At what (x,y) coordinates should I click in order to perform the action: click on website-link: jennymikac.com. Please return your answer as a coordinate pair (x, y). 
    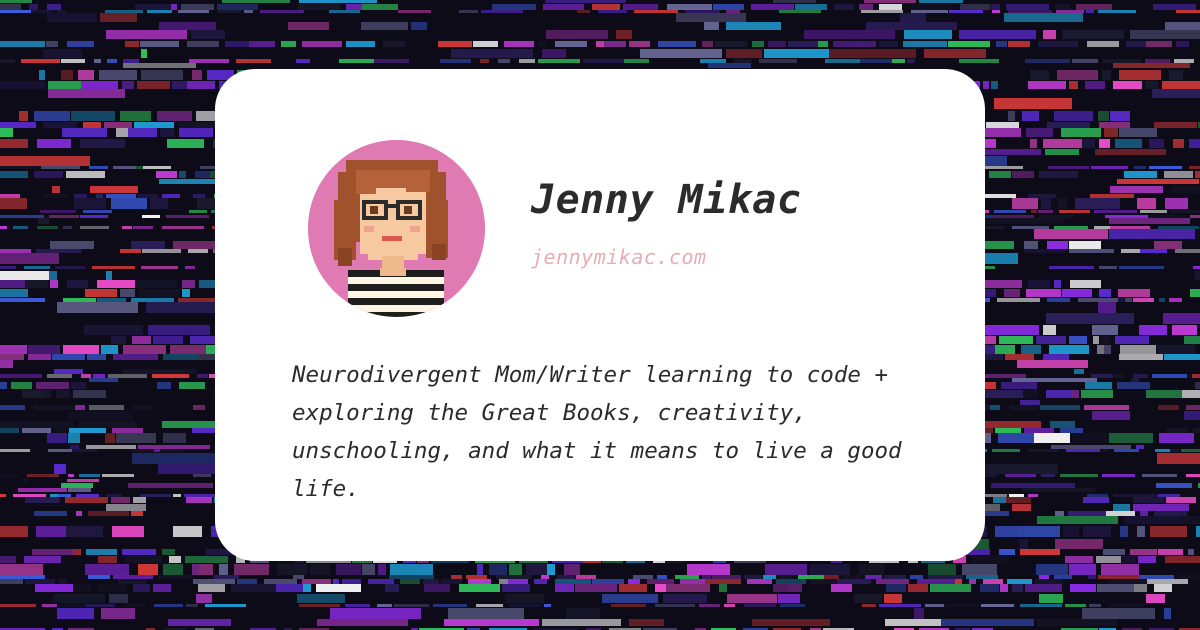
    Looking at the image, I should click on (619, 257).